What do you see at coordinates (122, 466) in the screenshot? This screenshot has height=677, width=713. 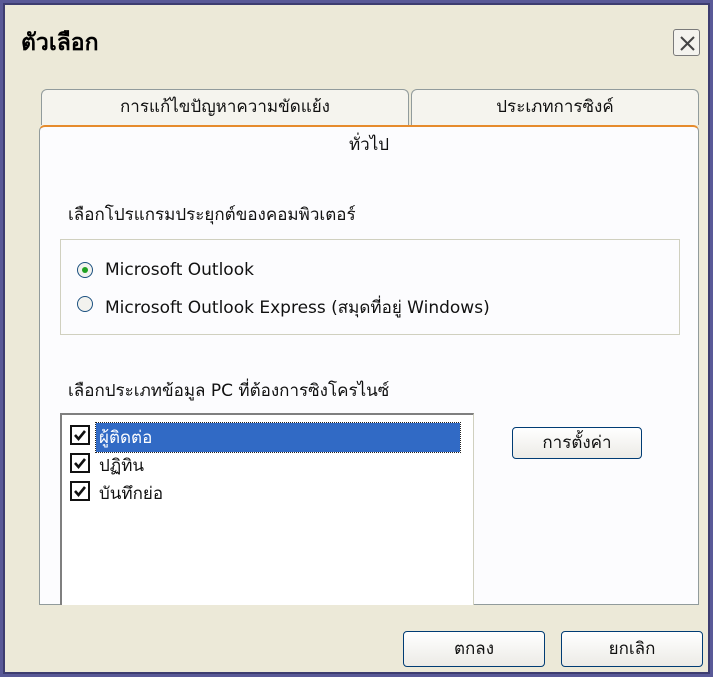 I see `list-item-label: ปฏิทิน` at bounding box center [122, 466].